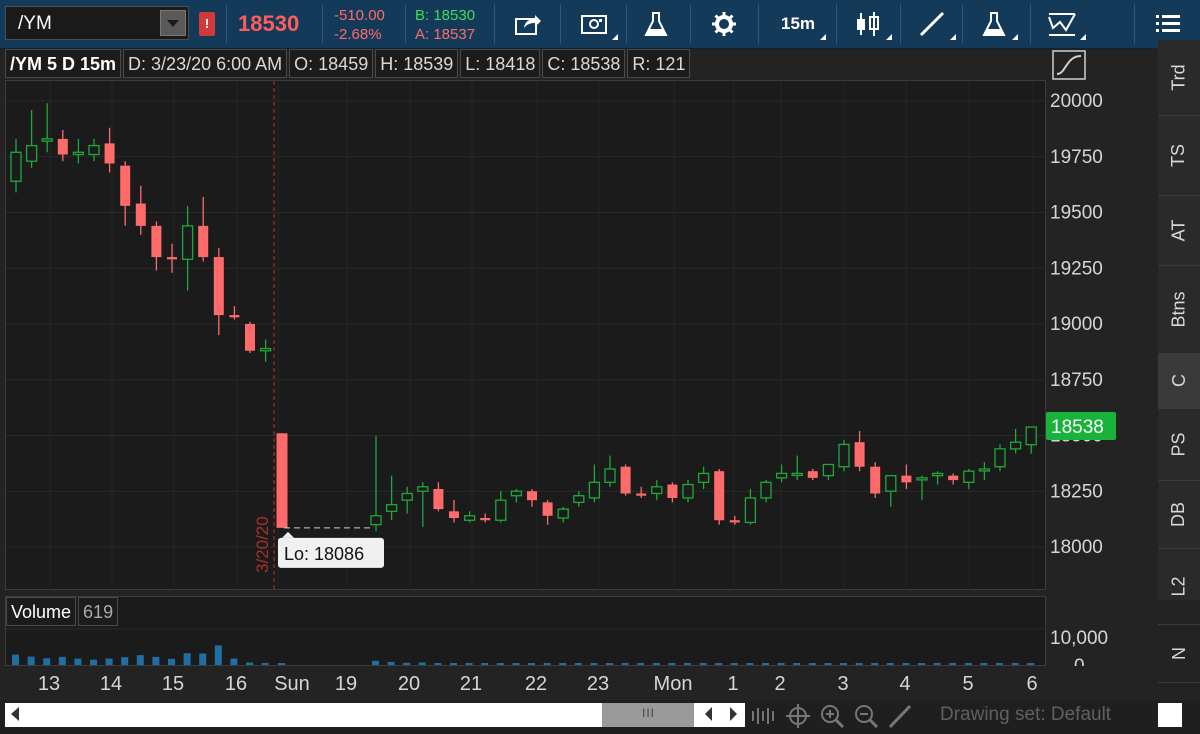  I want to click on time-tick-label: 20, so click(409, 684).